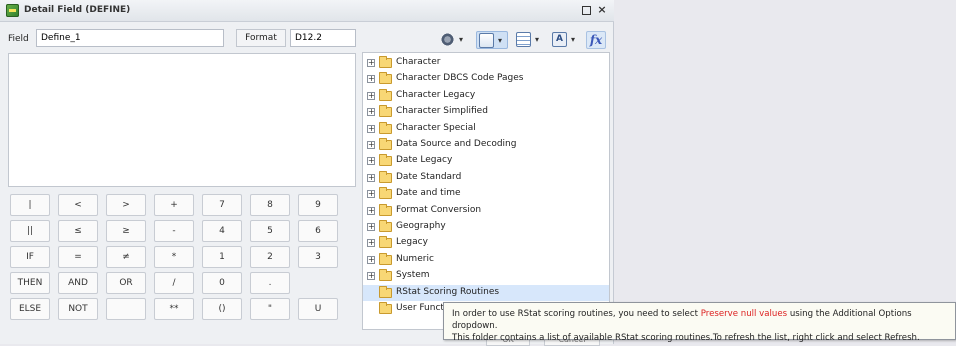  Describe the element at coordinates (486, 178) in the screenshot. I see `tree-item: + Date Standard` at that location.